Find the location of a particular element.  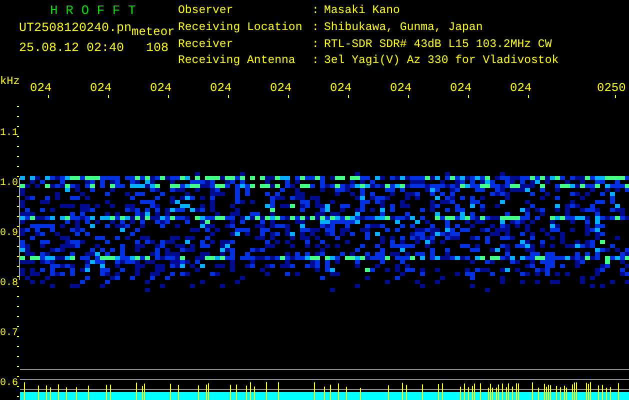

frequency-label: 0.9 is located at coordinates (9, 233).